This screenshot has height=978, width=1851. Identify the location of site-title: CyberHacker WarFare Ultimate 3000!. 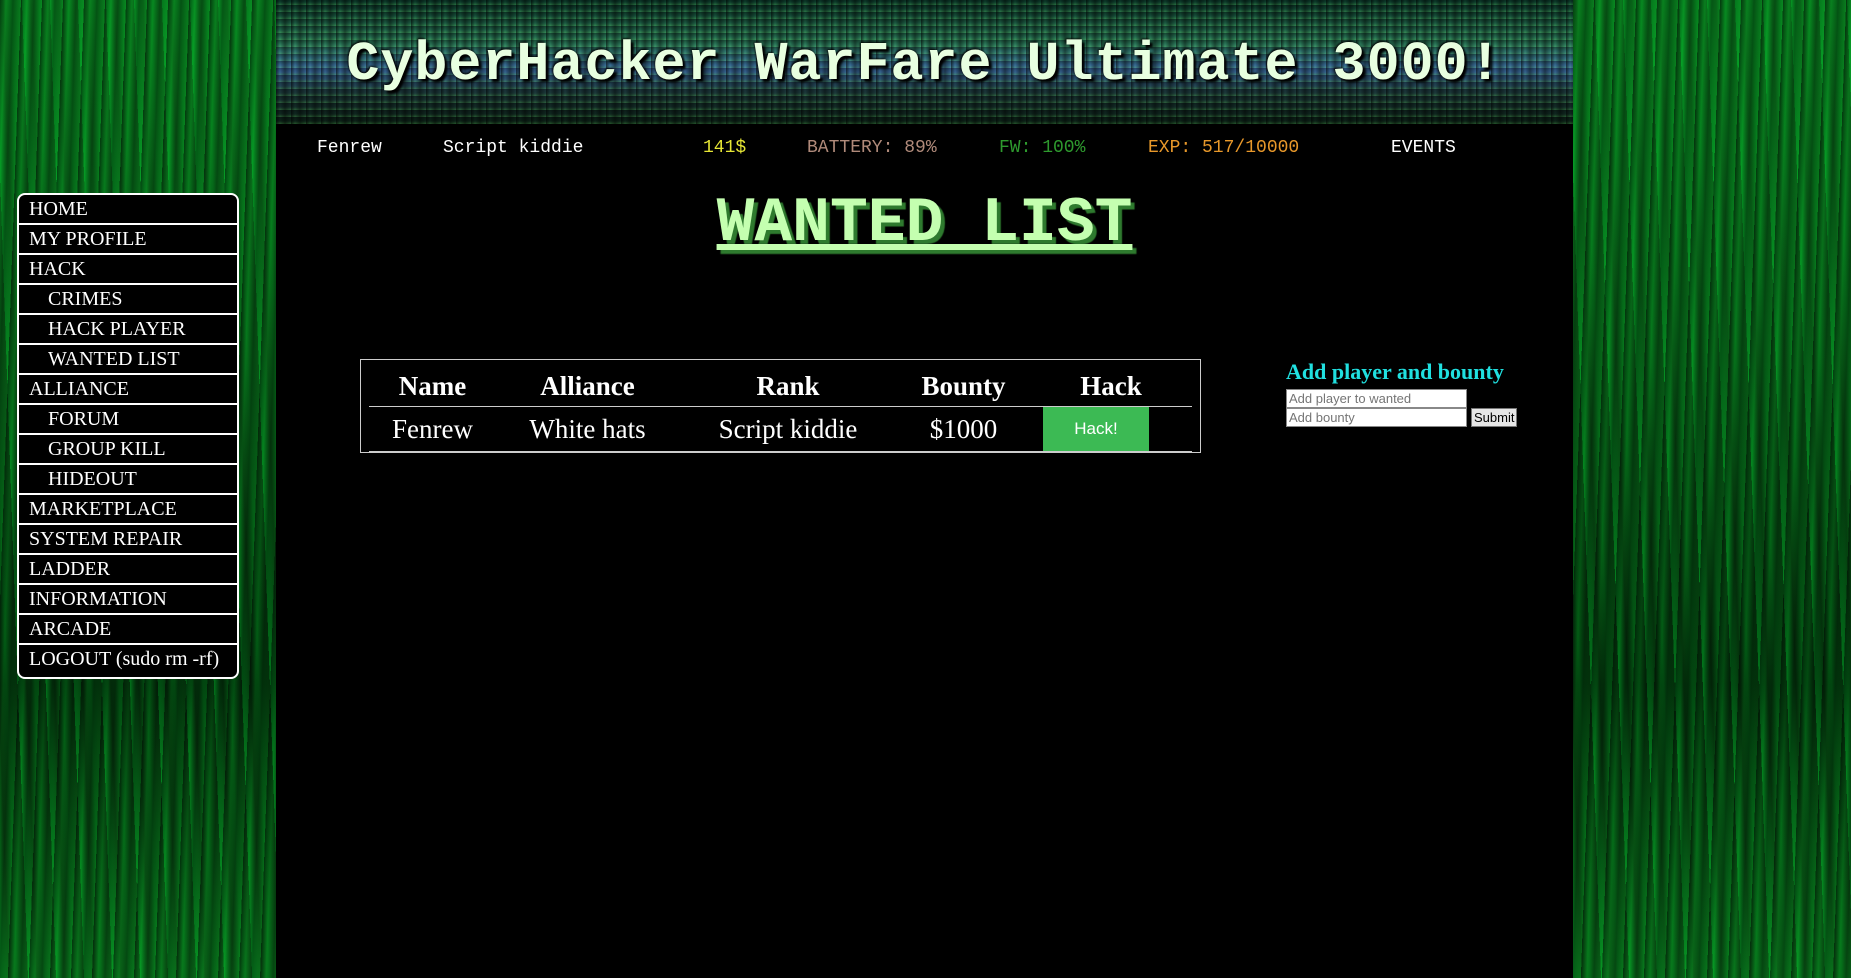
(924, 64).